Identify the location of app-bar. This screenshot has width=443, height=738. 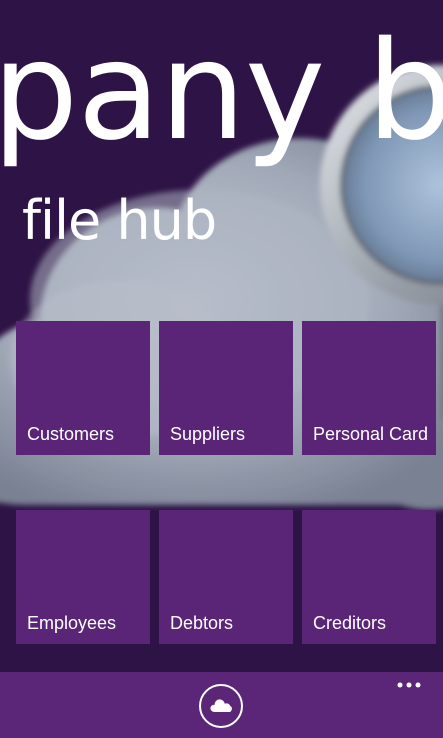
(221, 705).